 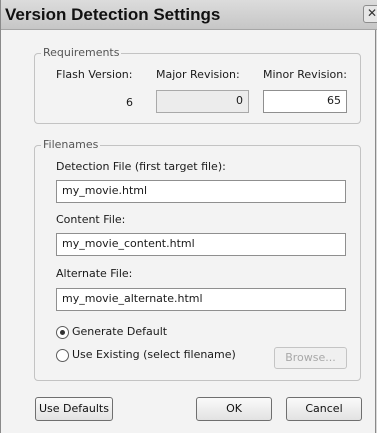 I want to click on use-existing-radio, so click(x=62, y=355).